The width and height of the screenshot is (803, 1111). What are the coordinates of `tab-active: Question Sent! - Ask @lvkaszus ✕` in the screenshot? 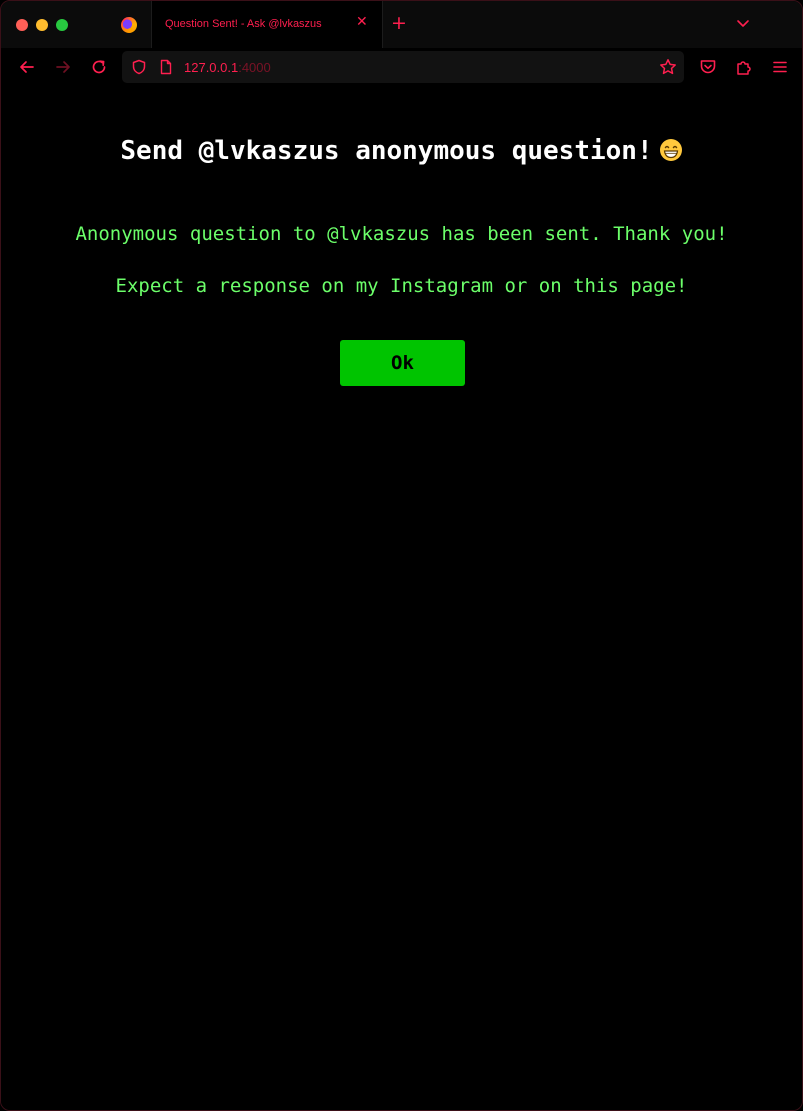 It's located at (267, 24).